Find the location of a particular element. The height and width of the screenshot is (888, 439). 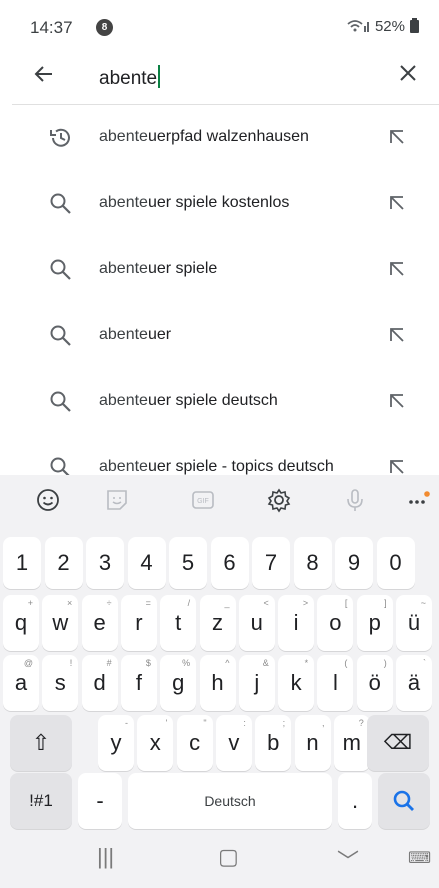

shift-key: ⇧ is located at coordinates (41, 743).